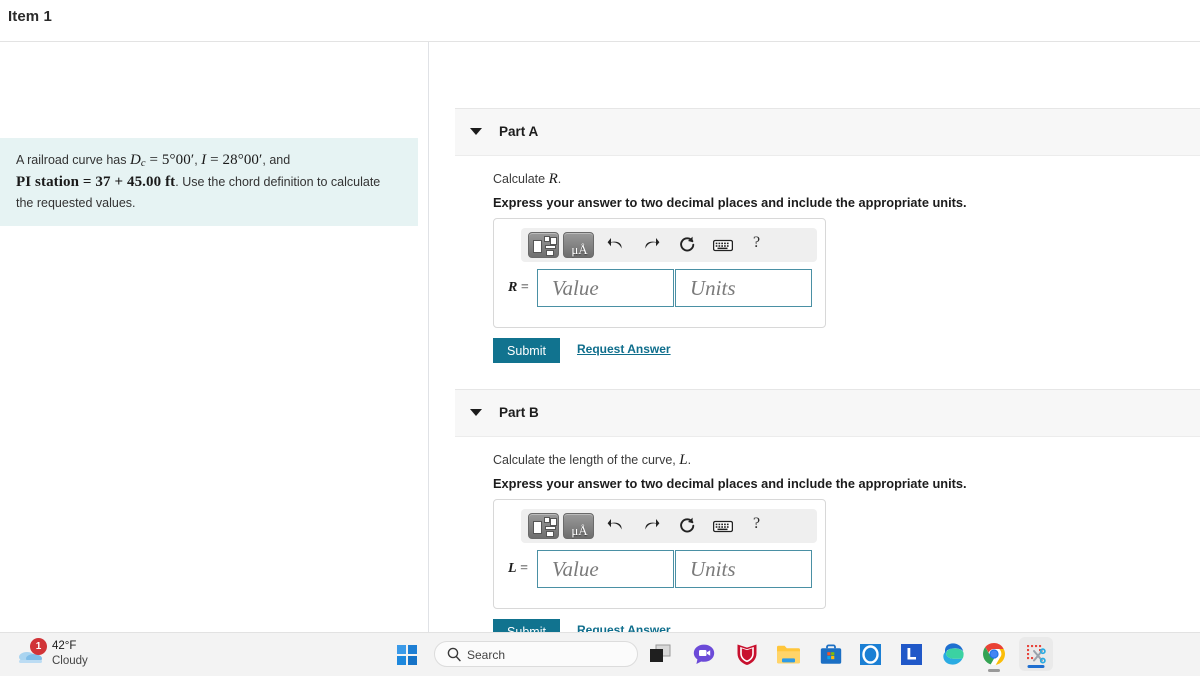  Describe the element at coordinates (994, 656) in the screenshot. I see `google-chrome-icon` at that location.